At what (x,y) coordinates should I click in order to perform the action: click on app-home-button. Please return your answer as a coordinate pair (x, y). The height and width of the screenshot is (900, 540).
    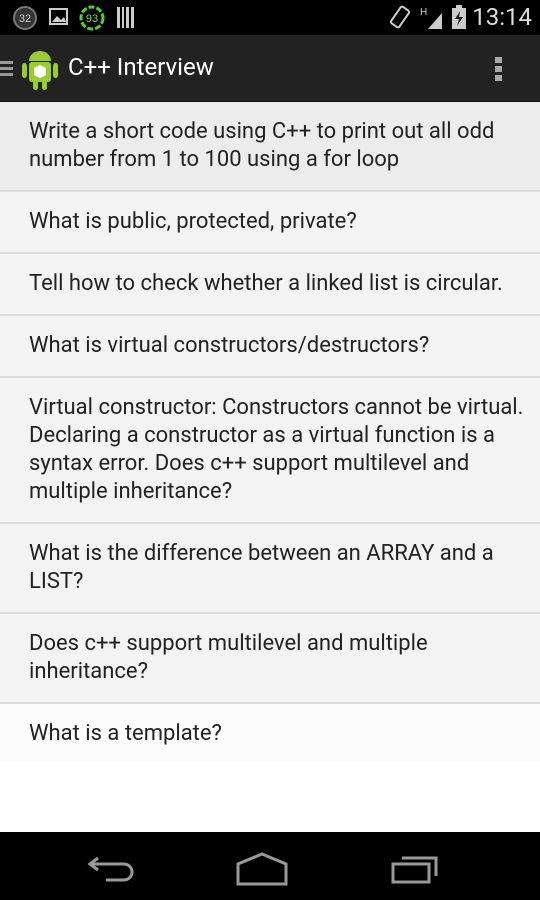
    Looking at the image, I should click on (31, 68).